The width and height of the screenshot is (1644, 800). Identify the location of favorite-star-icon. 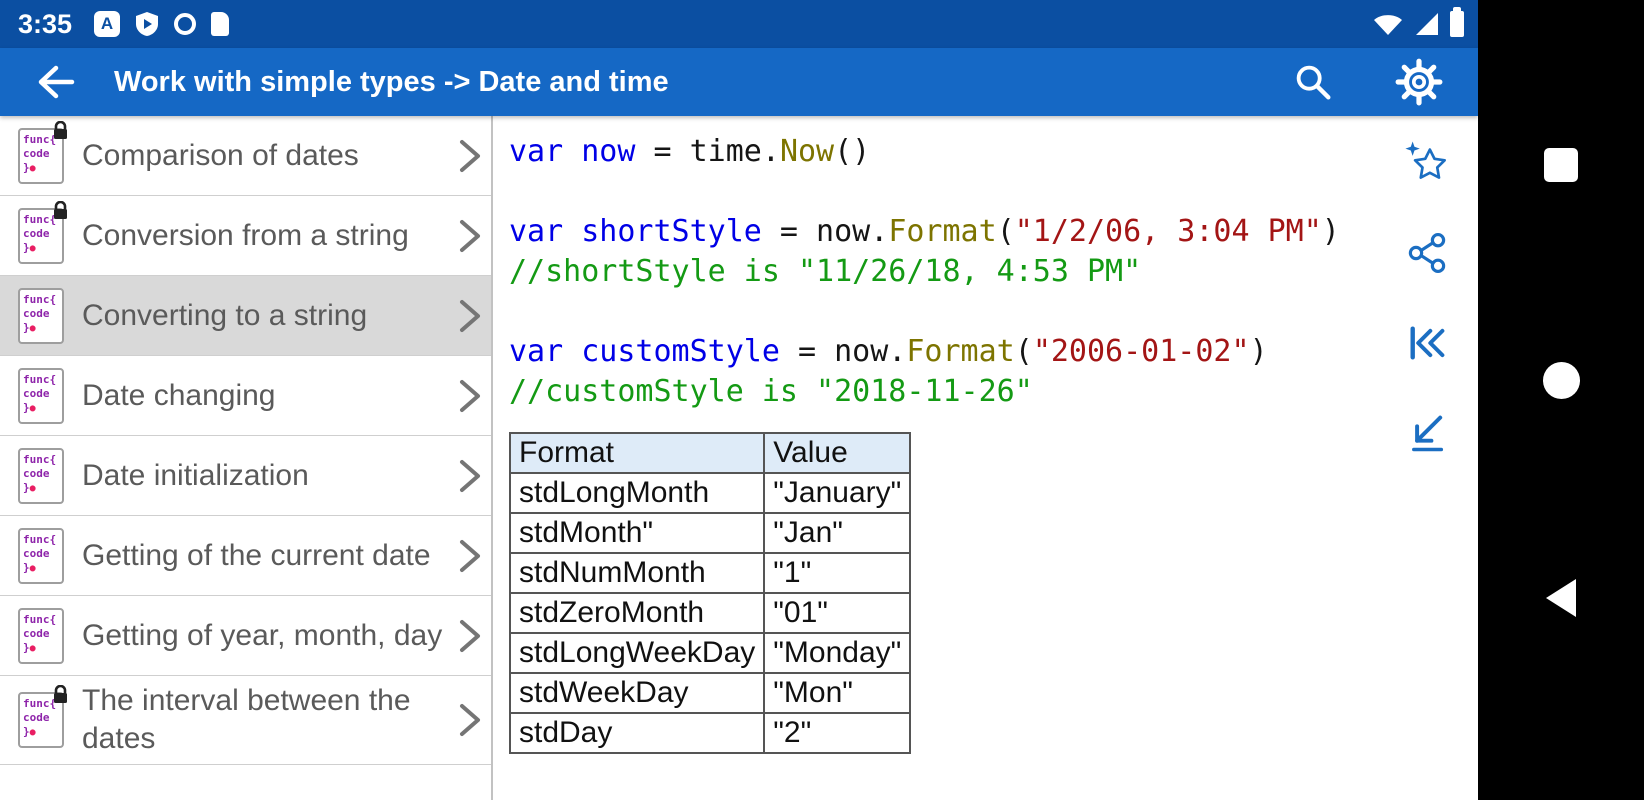
(1427, 163).